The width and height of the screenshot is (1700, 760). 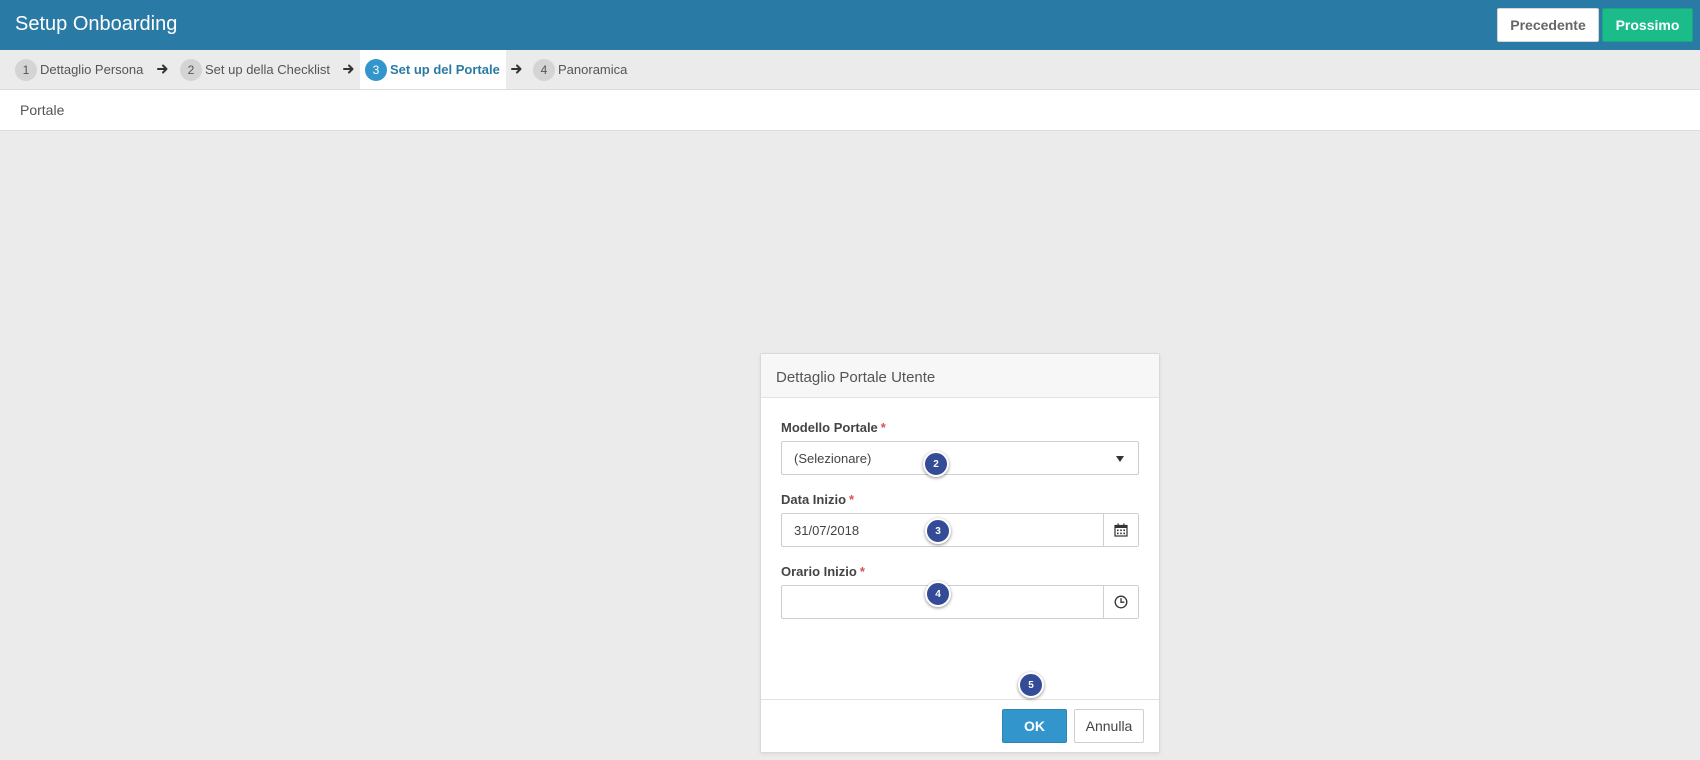 I want to click on template-label: Modello Portale *, so click(x=833, y=427).